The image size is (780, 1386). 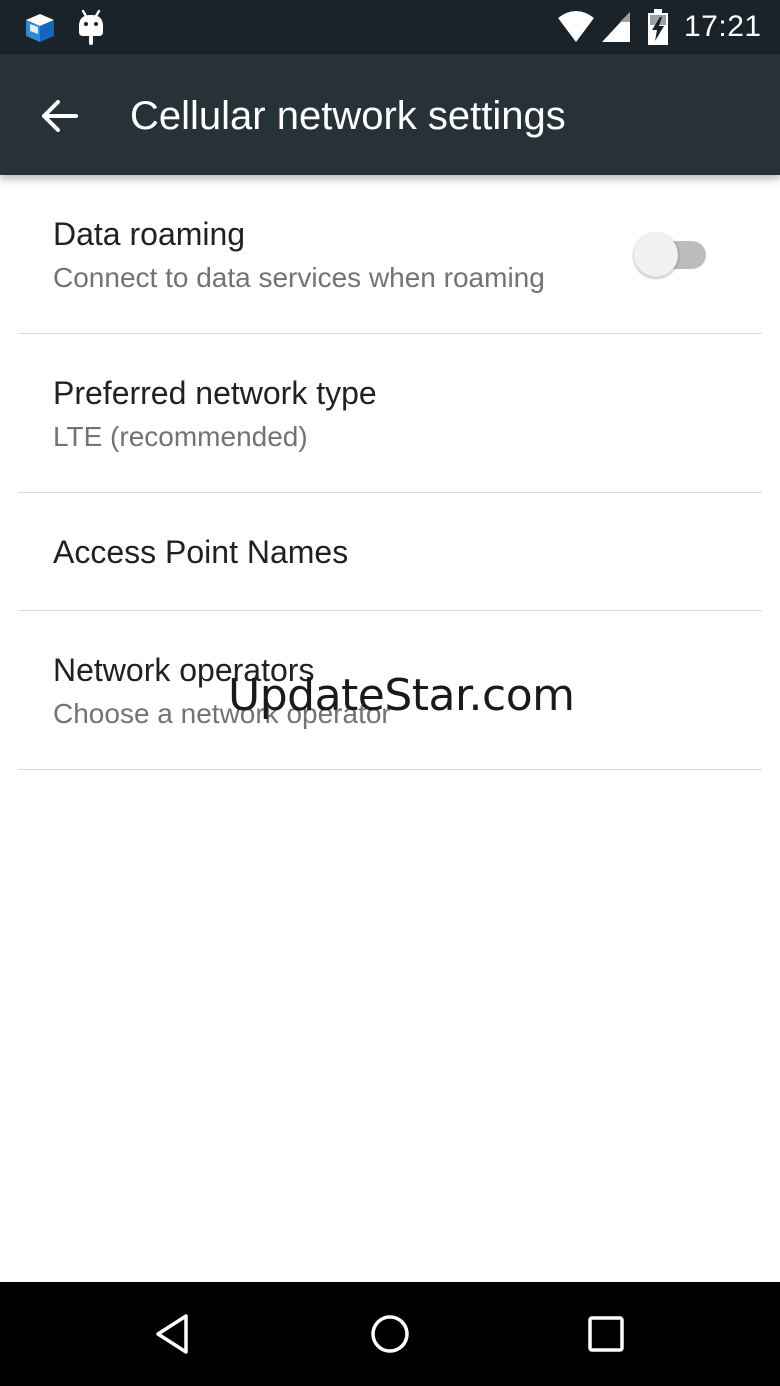 What do you see at coordinates (180, 436) in the screenshot?
I see `setting-summary: LTE (recommended)` at bounding box center [180, 436].